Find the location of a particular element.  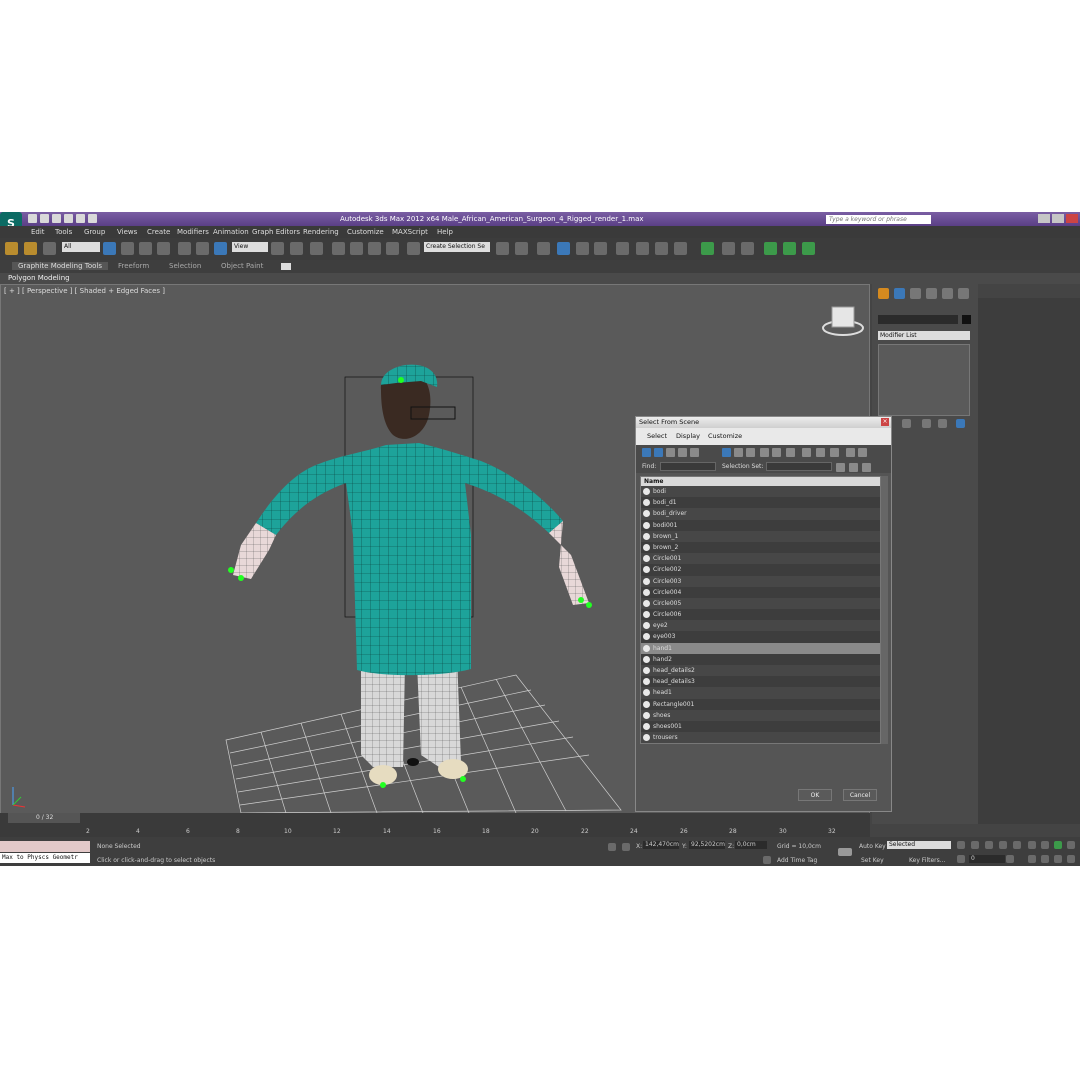

maxscript-listener-mini is located at coordinates (45, 846).